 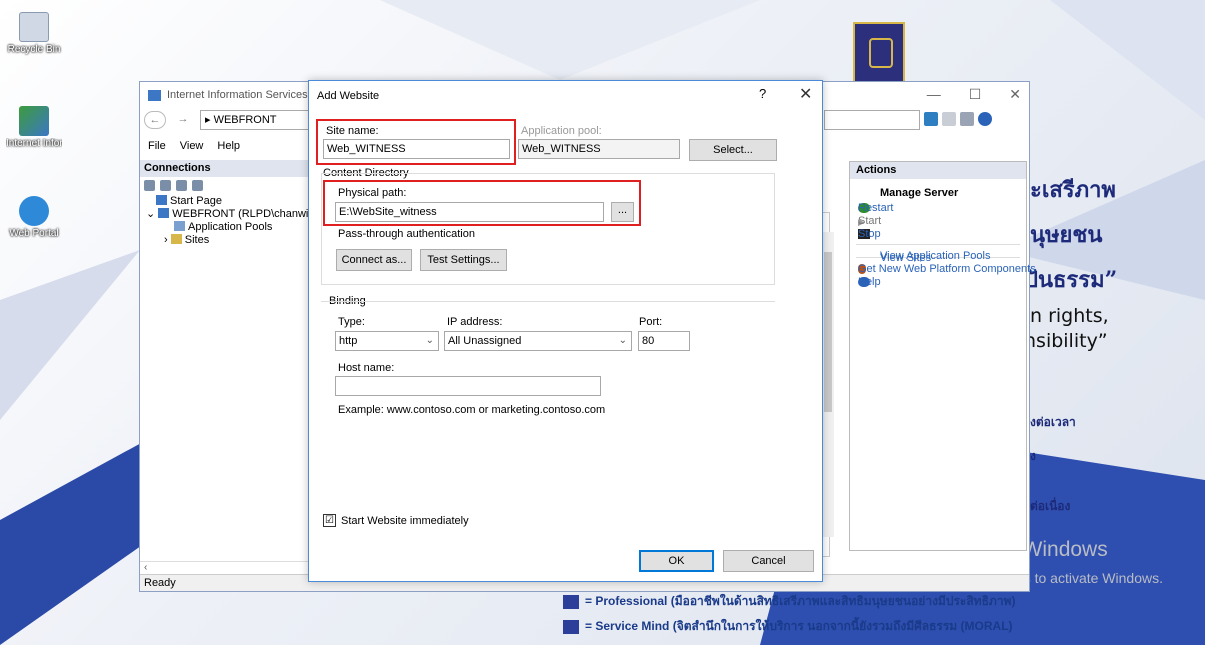 What do you see at coordinates (149, 185) in the screenshot?
I see `connect-icon` at bounding box center [149, 185].